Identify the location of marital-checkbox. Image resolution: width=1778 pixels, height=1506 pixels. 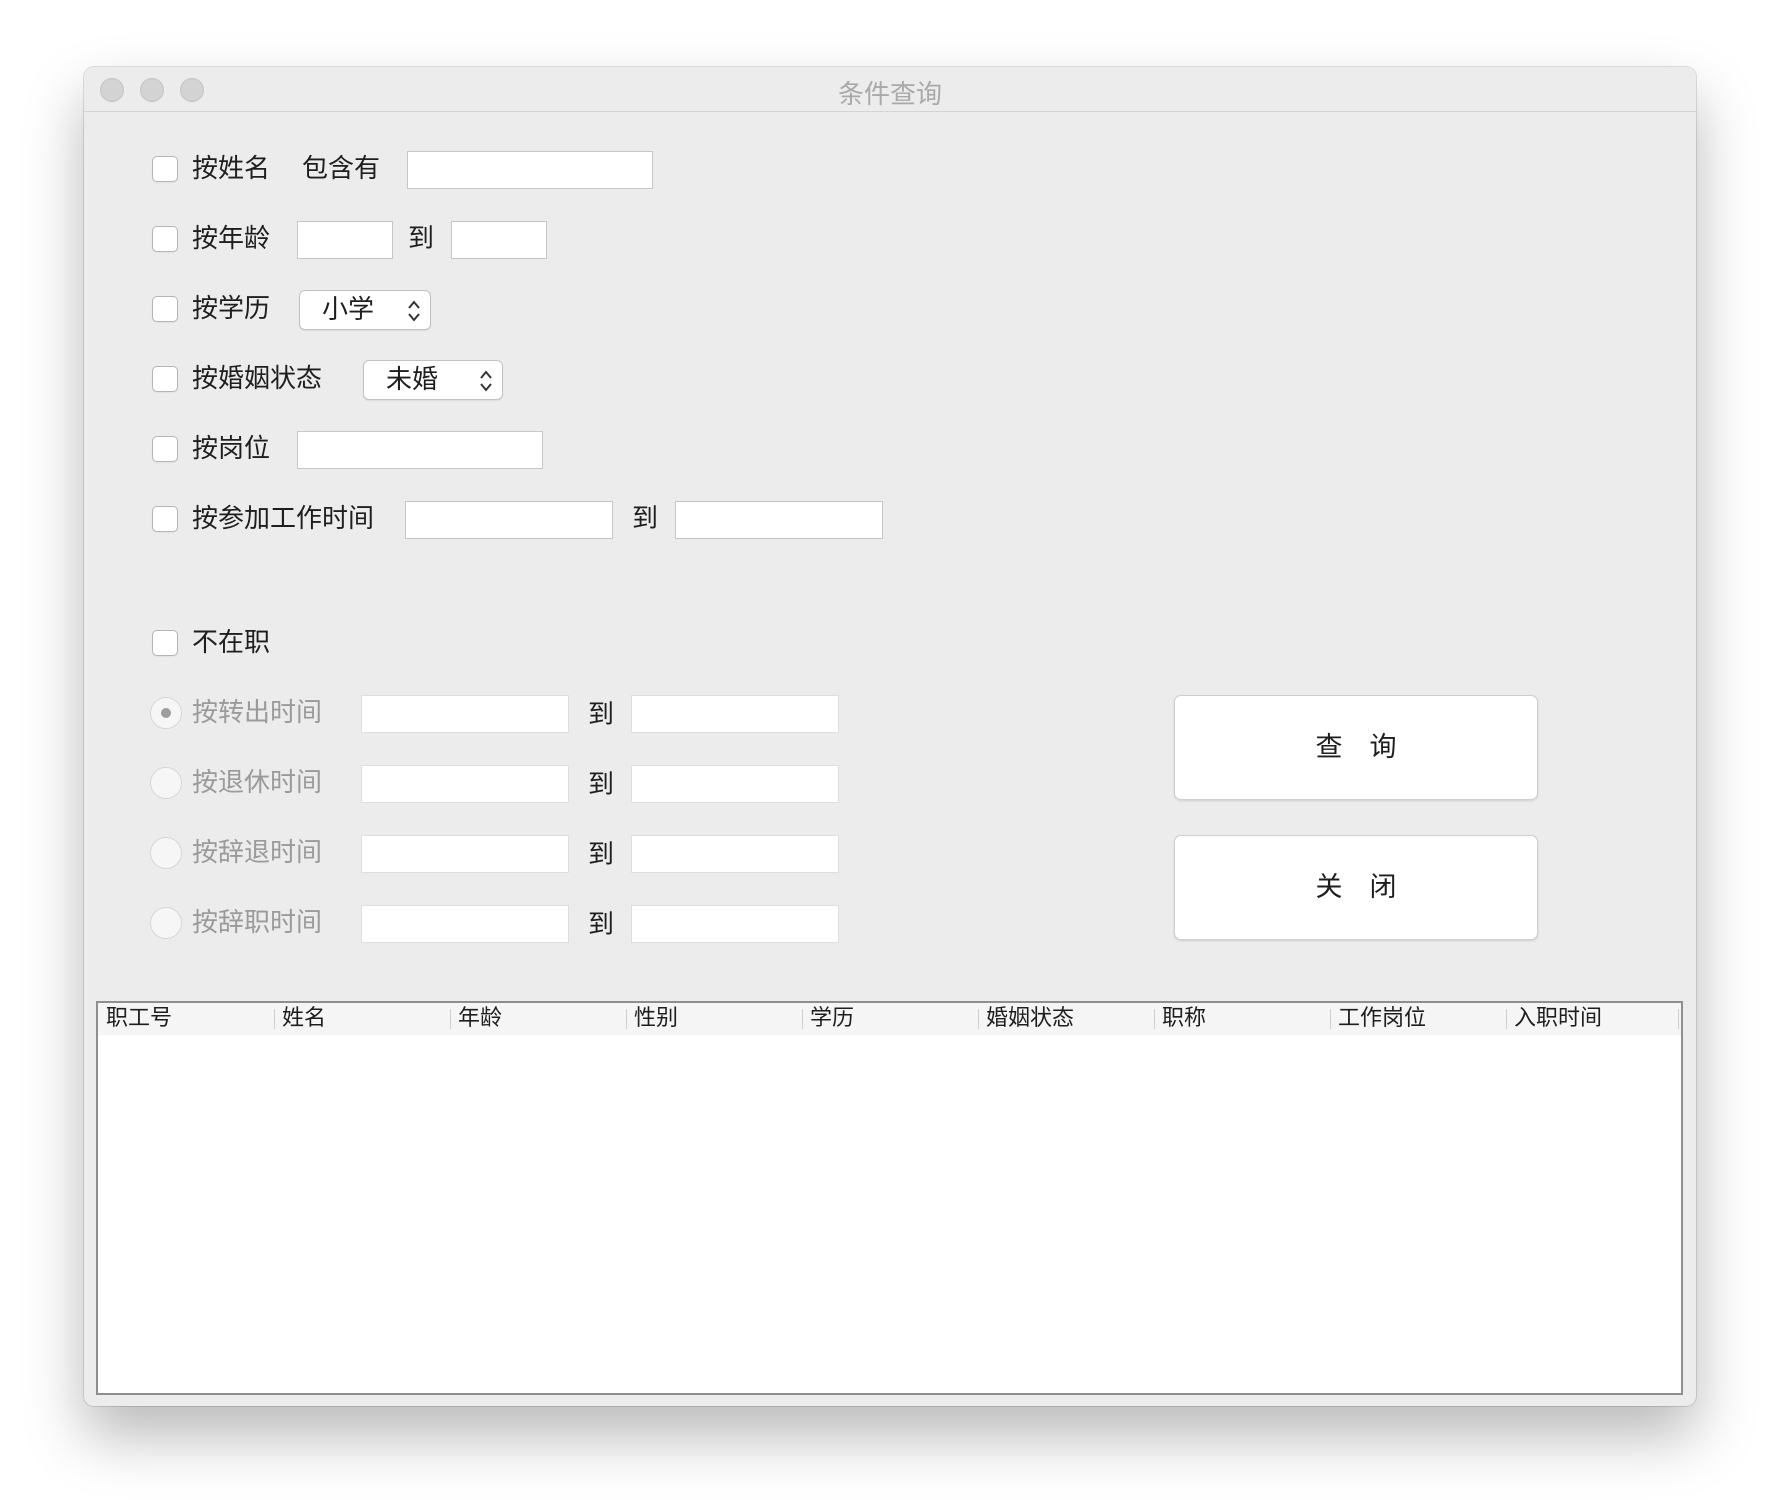
(165, 379).